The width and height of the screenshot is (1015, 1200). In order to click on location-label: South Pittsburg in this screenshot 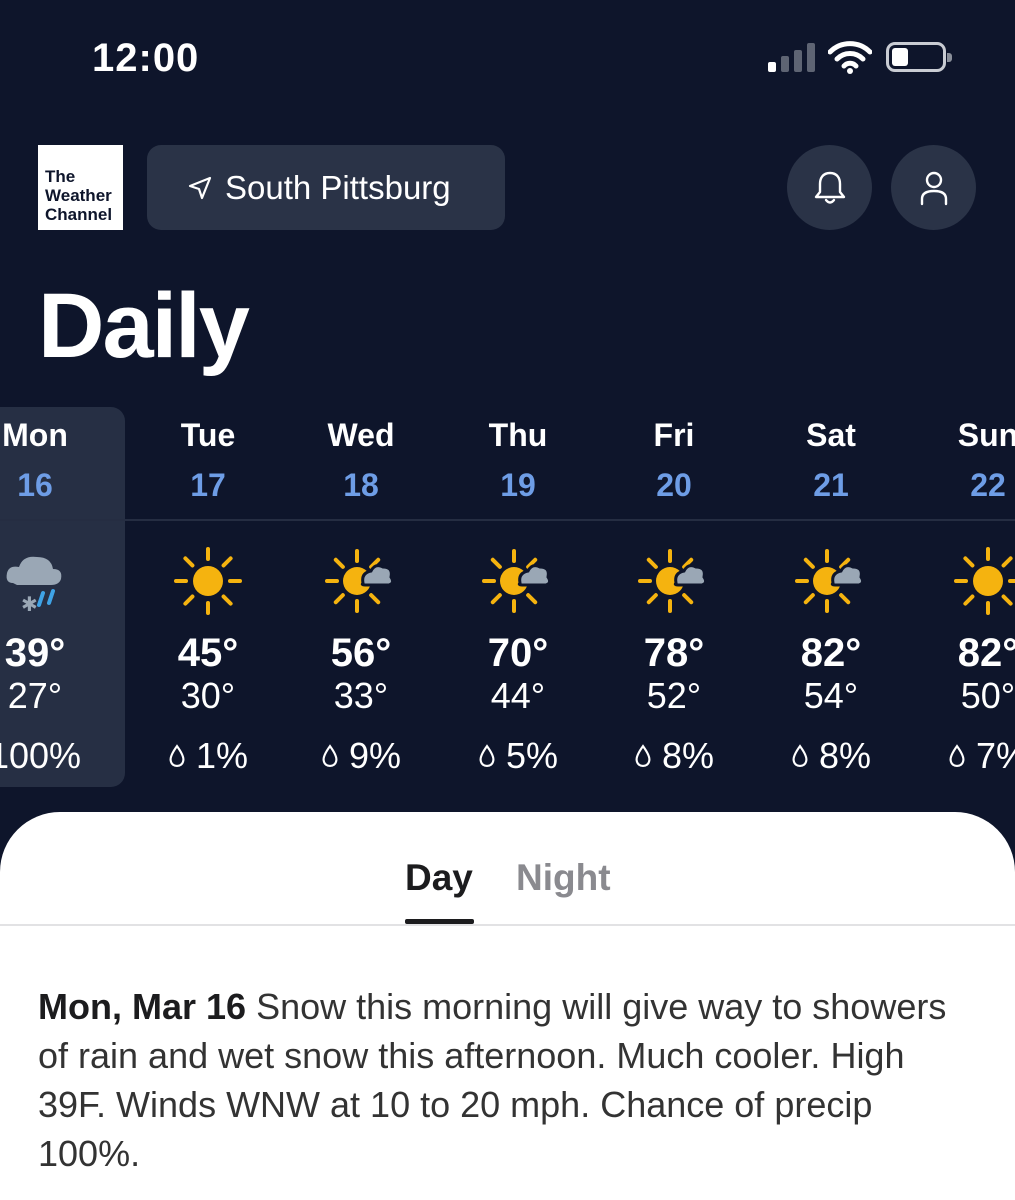, I will do `click(338, 187)`.